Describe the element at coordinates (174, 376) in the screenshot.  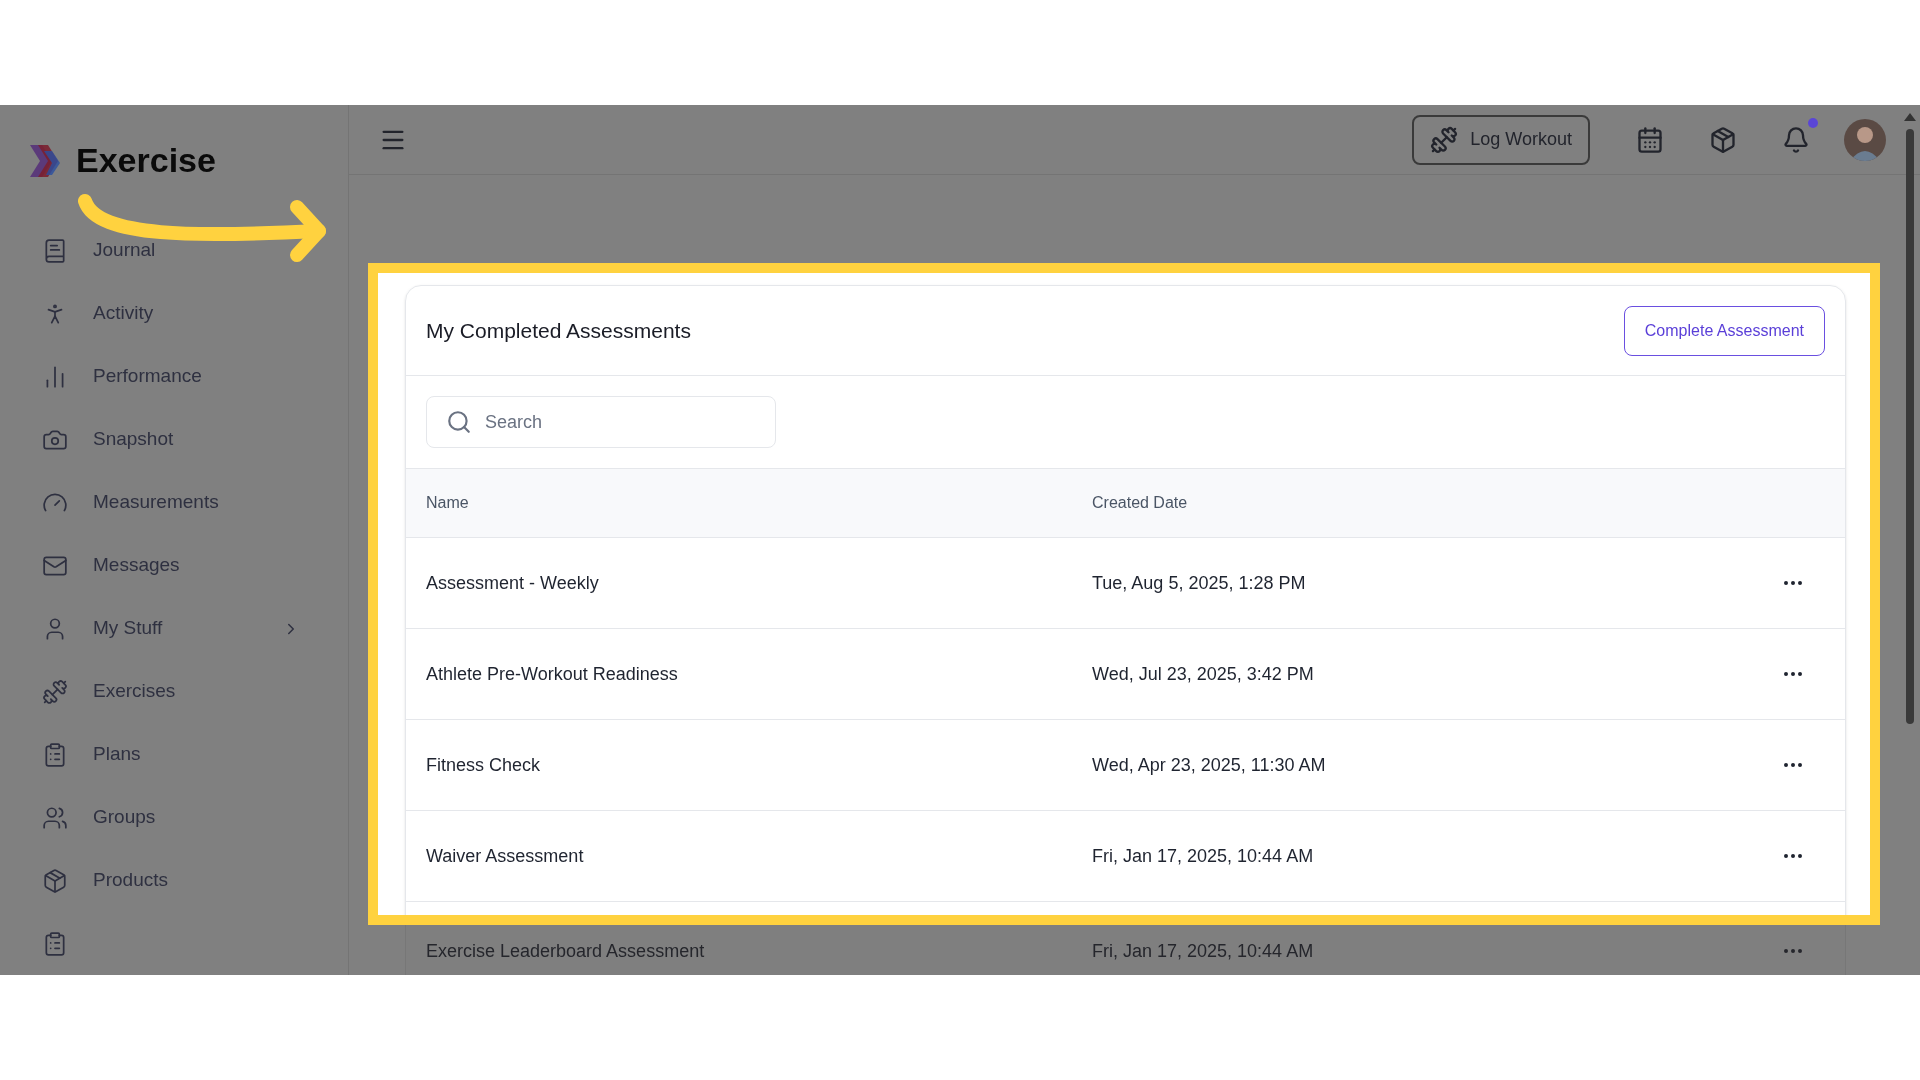
I see `sidebar-item: Performance` at that location.